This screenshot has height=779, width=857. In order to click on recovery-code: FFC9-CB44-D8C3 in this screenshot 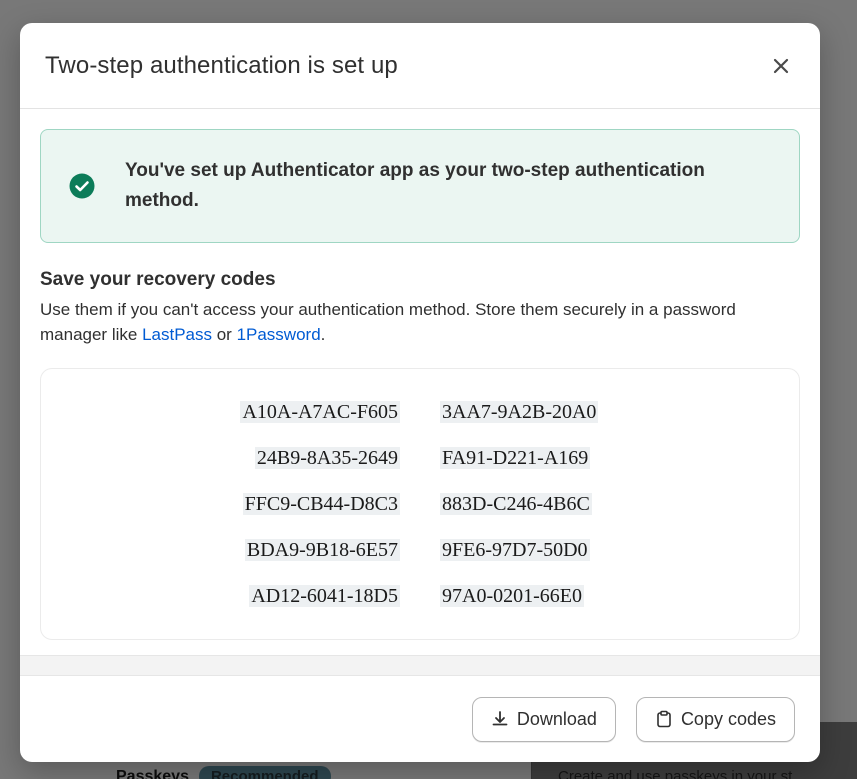, I will do `click(321, 504)`.